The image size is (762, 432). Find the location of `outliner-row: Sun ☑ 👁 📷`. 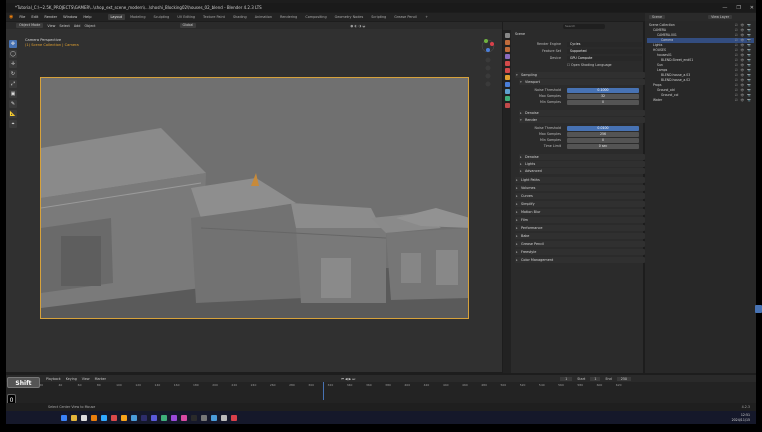

outliner-row: Sun ☑ 👁 📷 is located at coordinates (700, 65).